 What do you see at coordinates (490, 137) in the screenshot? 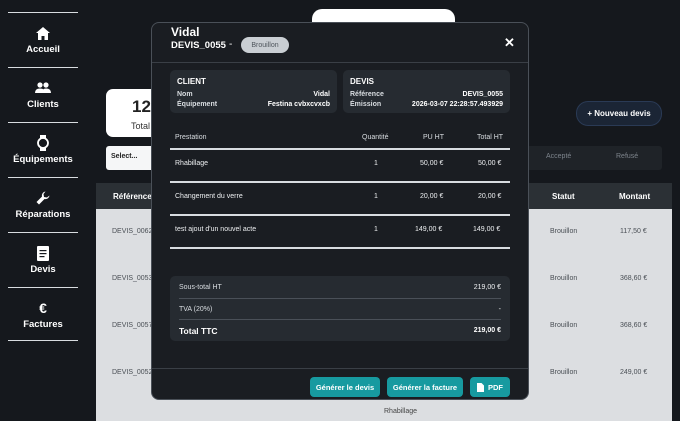
I see `column-header-total: Total HT` at bounding box center [490, 137].